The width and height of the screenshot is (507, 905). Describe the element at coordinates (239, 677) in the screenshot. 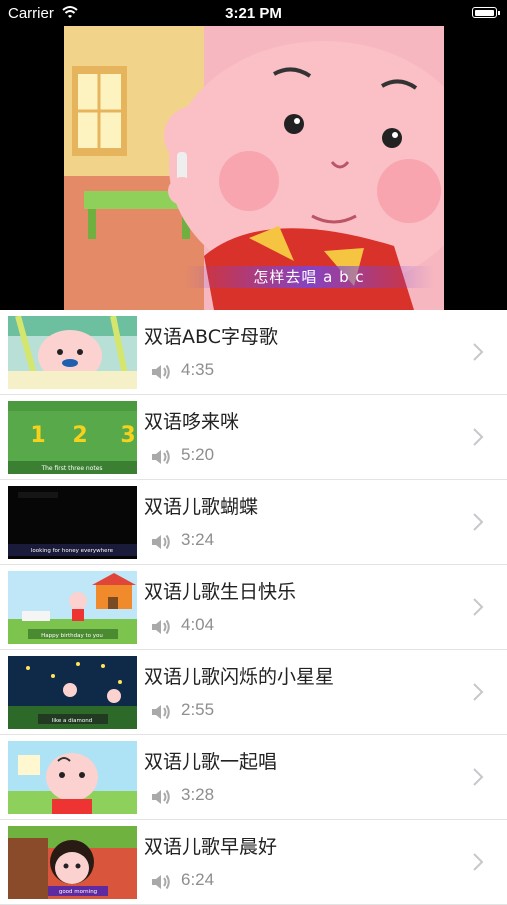

I see `video-title: 双语儿歌闪烁的小星星` at that location.